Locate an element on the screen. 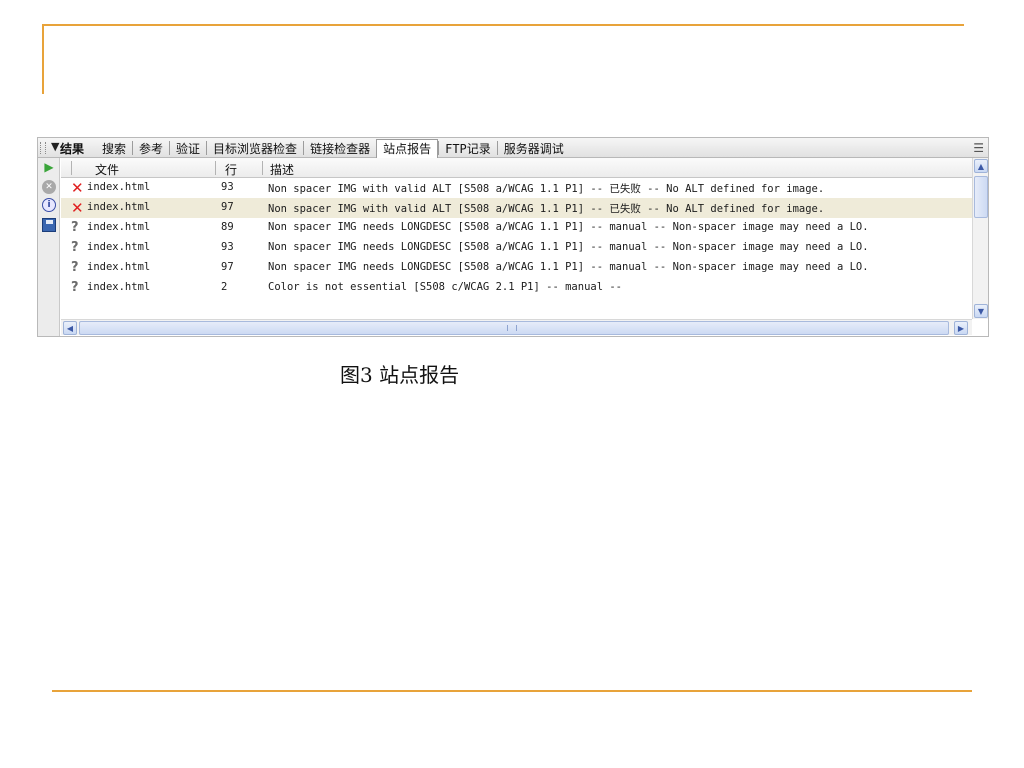 The height and width of the screenshot is (768, 1024). tab-4: 链接检查器 is located at coordinates (339, 148).